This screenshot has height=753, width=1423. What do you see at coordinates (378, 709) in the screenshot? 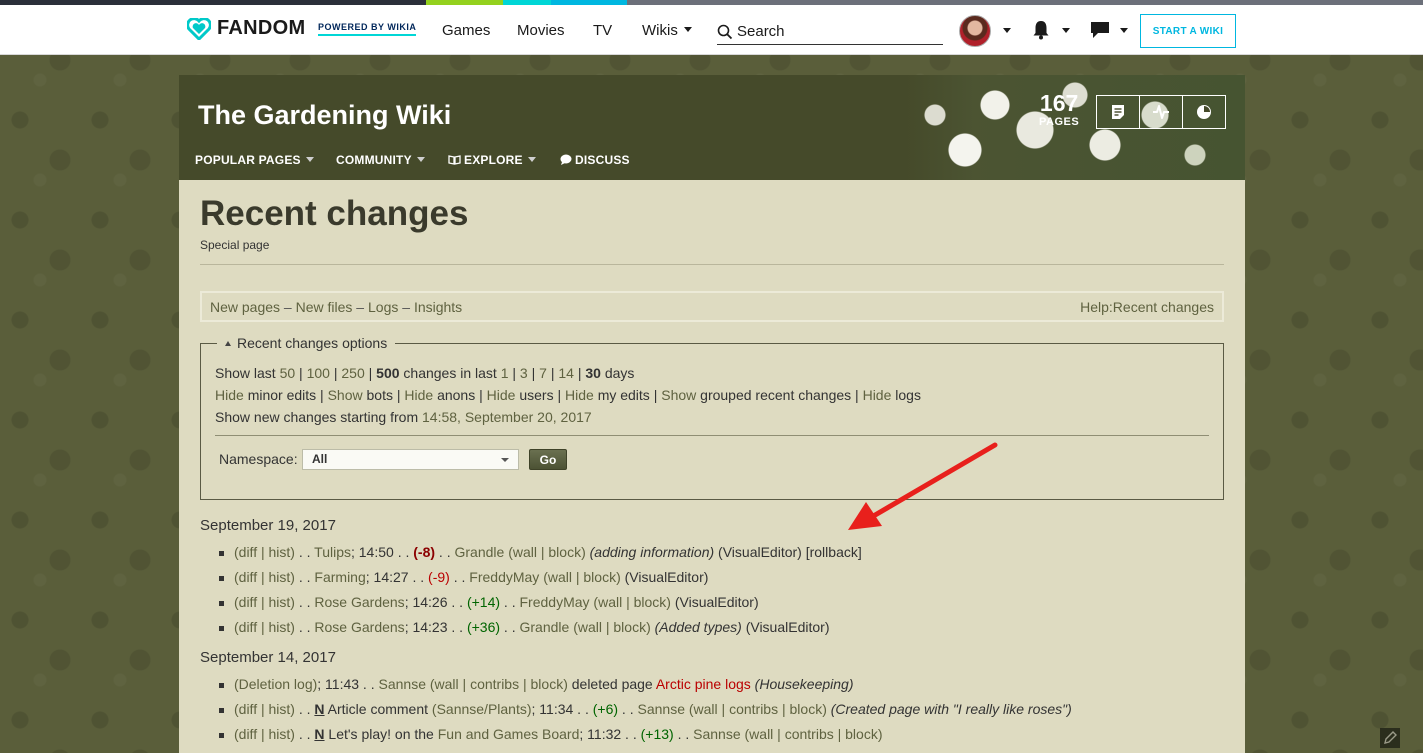
I see `page-link: Article comment` at bounding box center [378, 709].